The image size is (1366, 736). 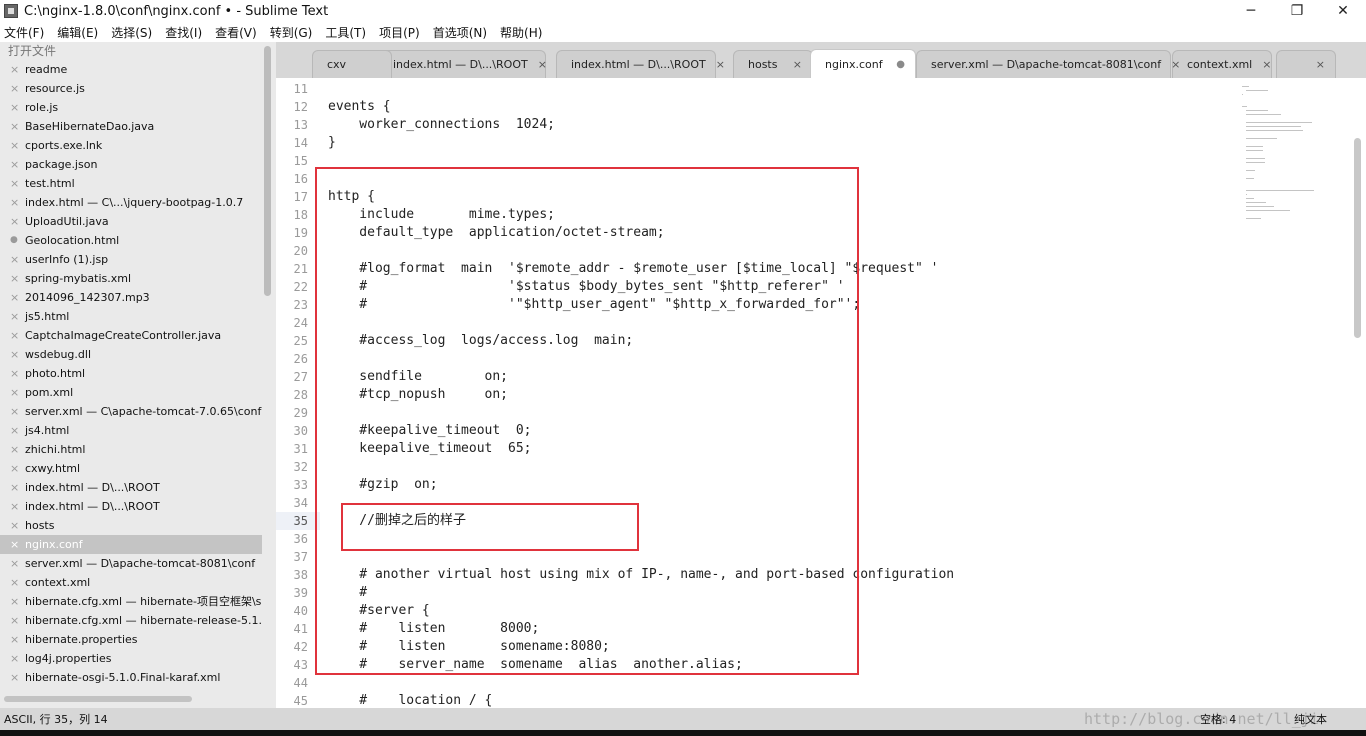 What do you see at coordinates (131, 468) in the screenshot?
I see `sidebar-file-item: × cxwy.html` at bounding box center [131, 468].